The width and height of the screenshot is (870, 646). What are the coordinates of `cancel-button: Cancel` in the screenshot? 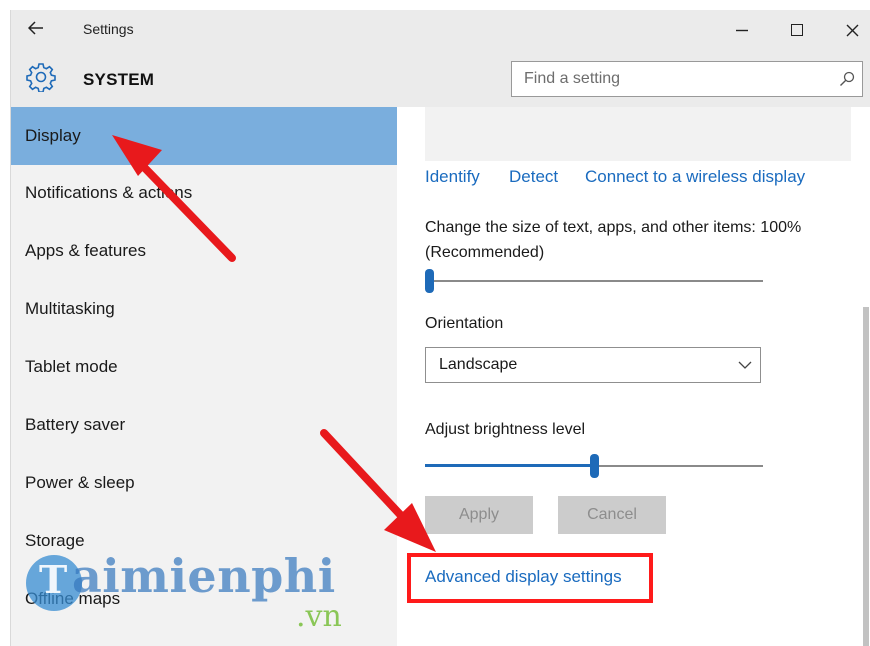 It's located at (612, 515).